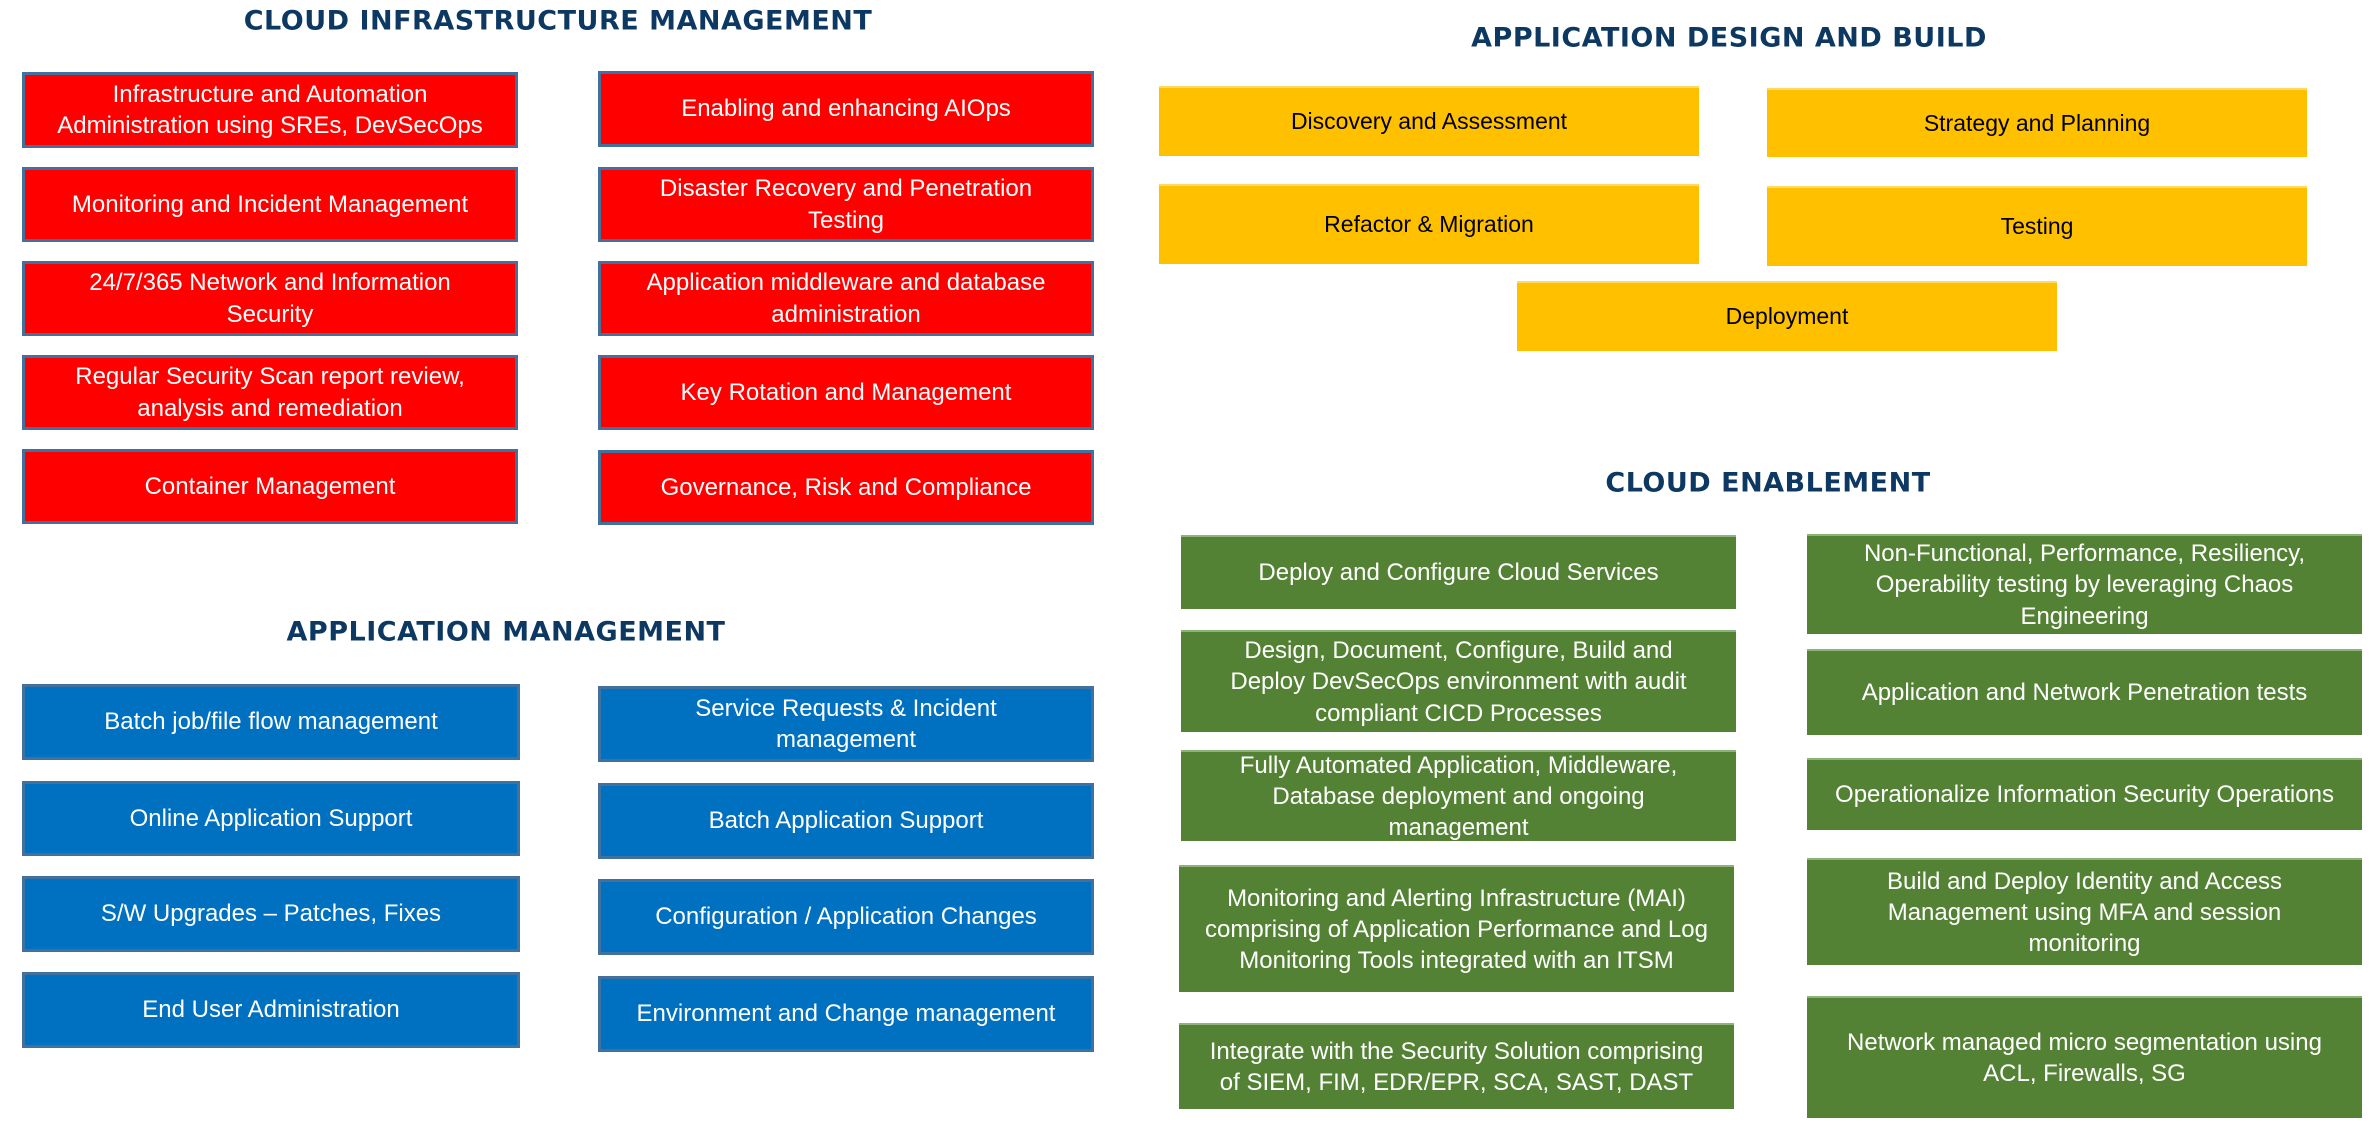 The width and height of the screenshot is (2379, 1143). I want to click on adb-item-label: Refactor & Migration, so click(1429, 224).